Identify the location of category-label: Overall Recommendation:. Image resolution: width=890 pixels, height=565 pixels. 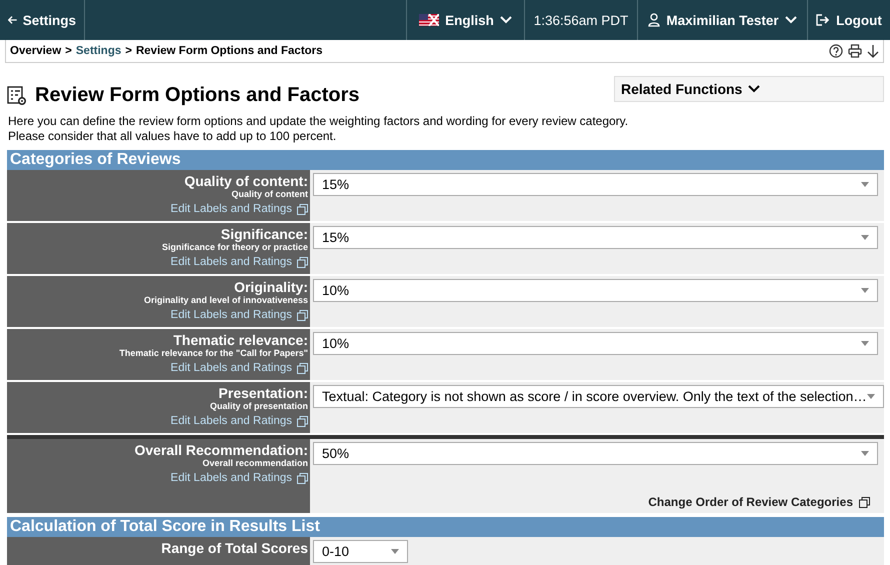
(221, 450).